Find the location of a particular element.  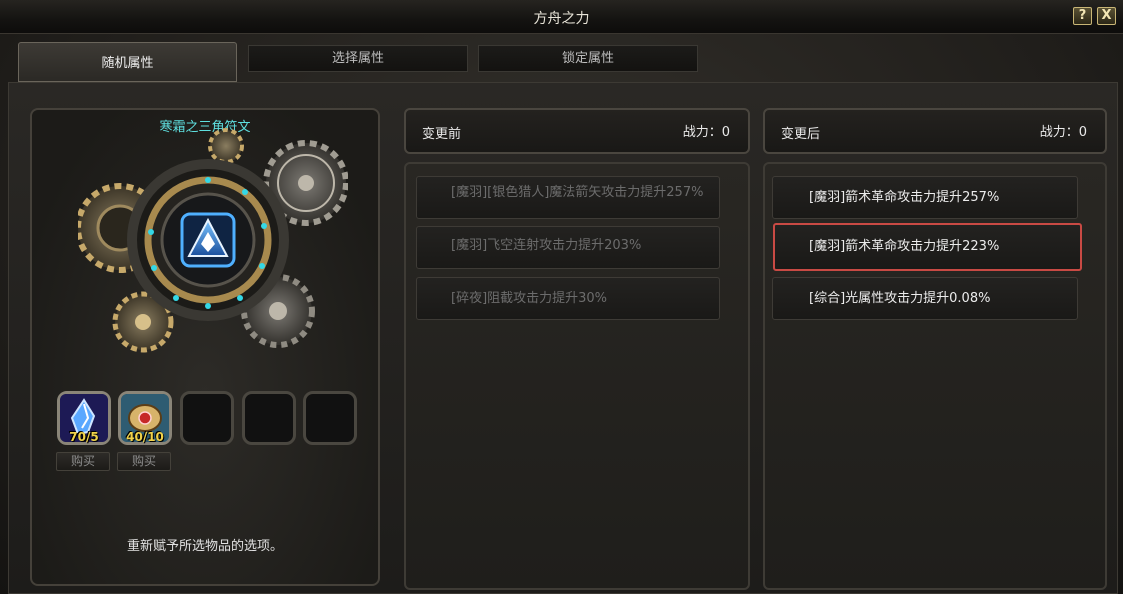

material-slot-1: 70/5 is located at coordinates (84, 418).